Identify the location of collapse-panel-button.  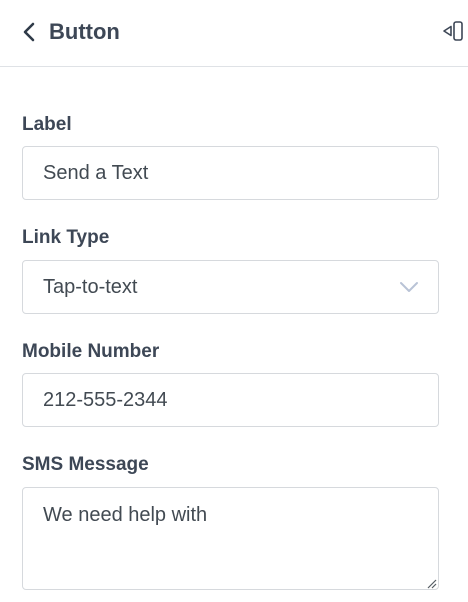
(453, 31).